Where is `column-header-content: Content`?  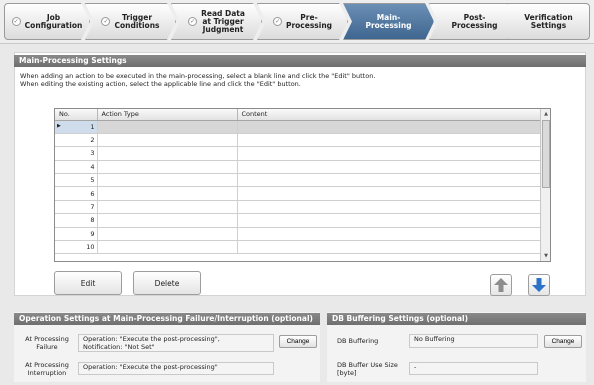 column-header-content: Content is located at coordinates (389, 115).